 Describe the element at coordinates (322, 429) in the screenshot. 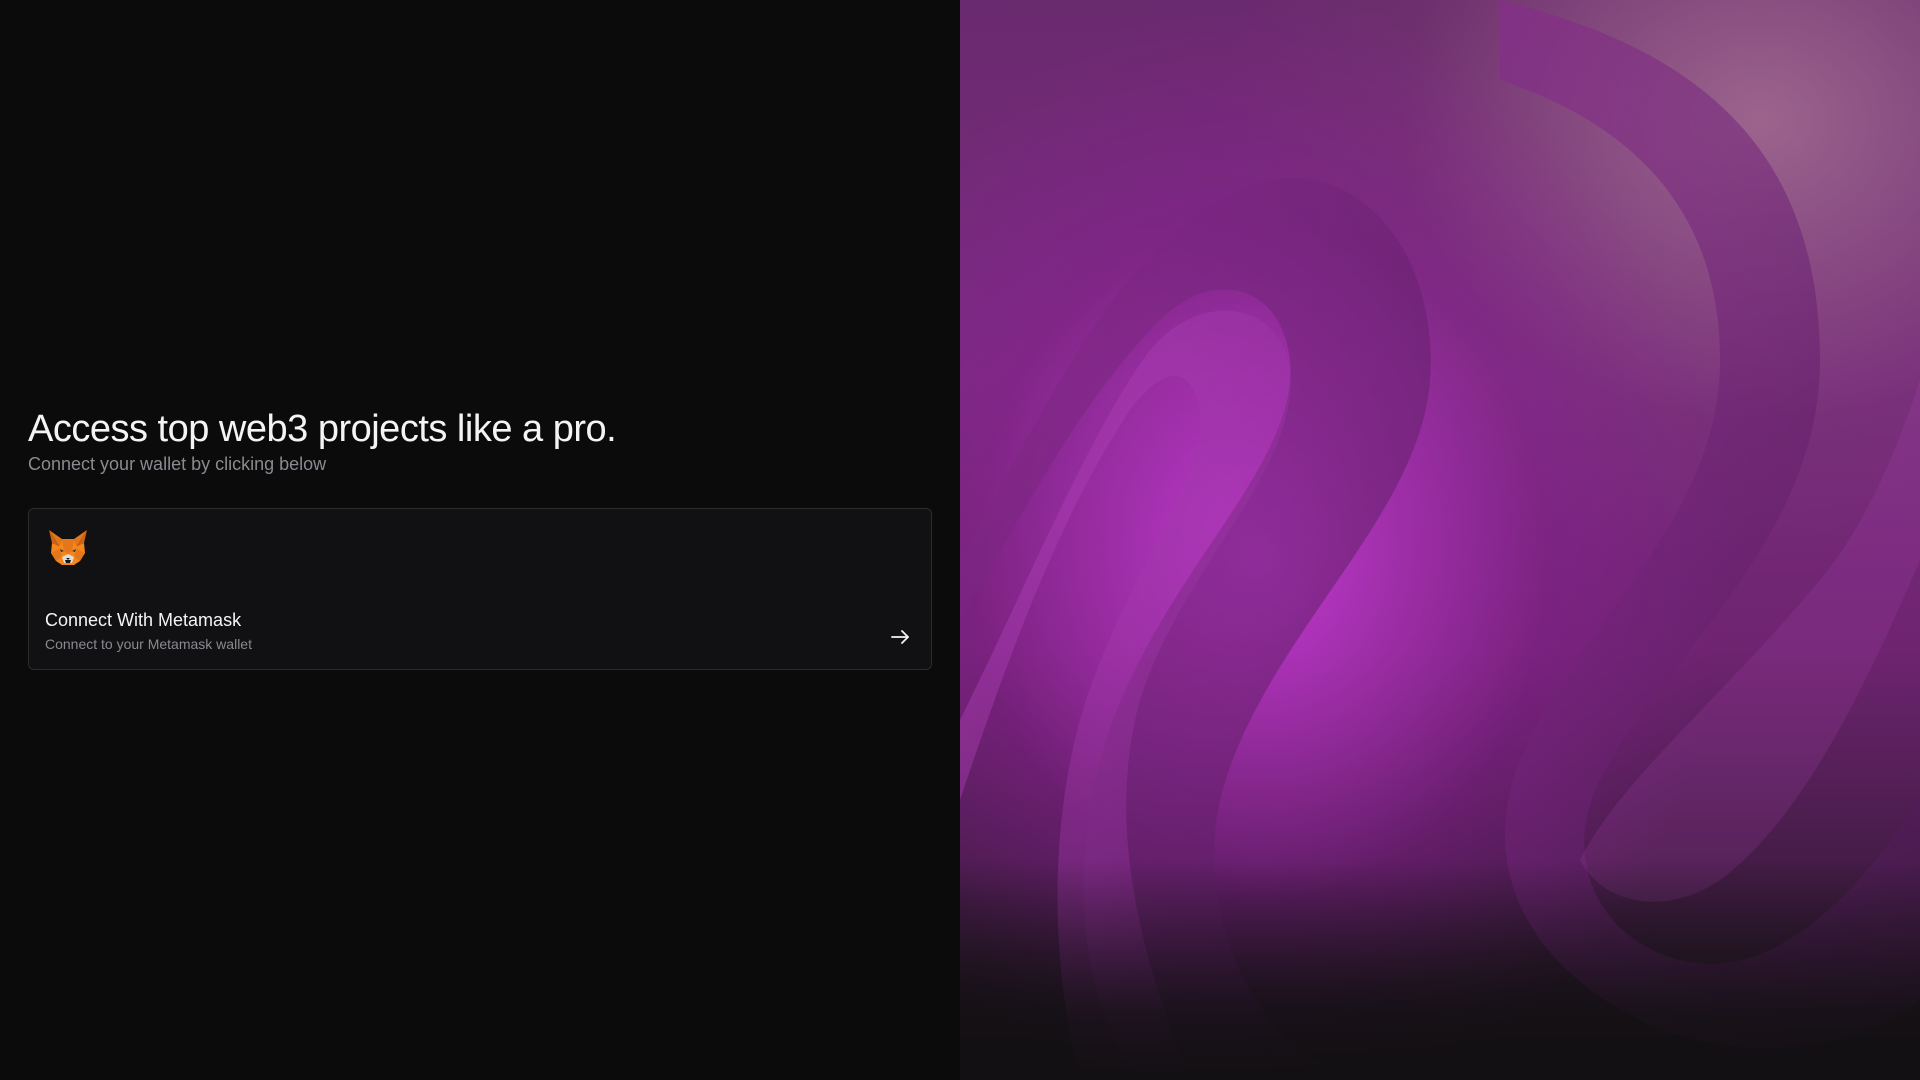

I see `page-title: Access top web3 projects like a pro.` at that location.